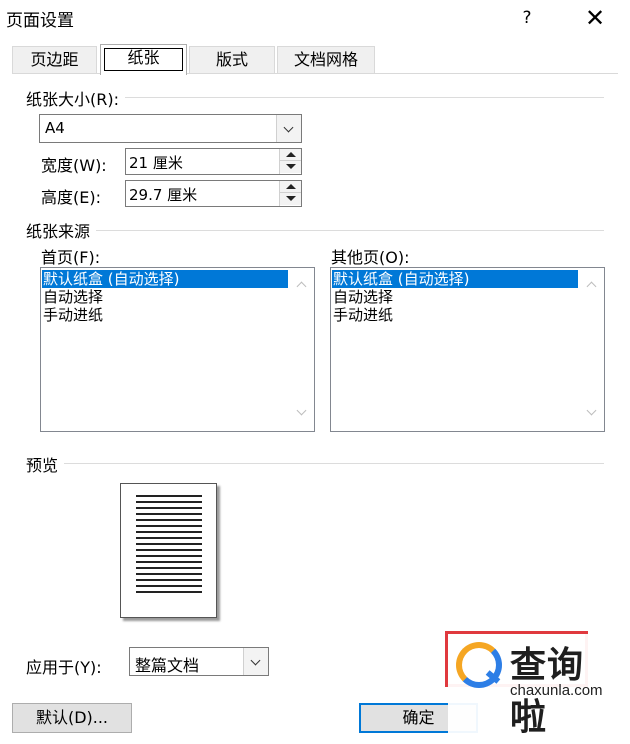  Describe the element at coordinates (71, 257) in the screenshot. I see `first-page-label: 首页(F):` at that location.